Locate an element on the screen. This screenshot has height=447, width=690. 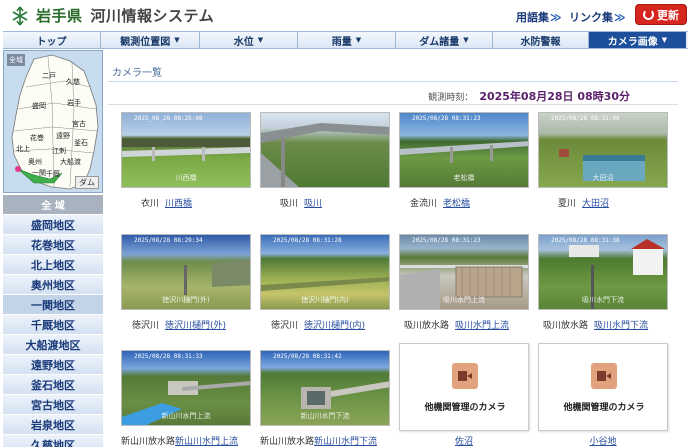
section-title: カメラ一覧 is located at coordinates (137, 73).